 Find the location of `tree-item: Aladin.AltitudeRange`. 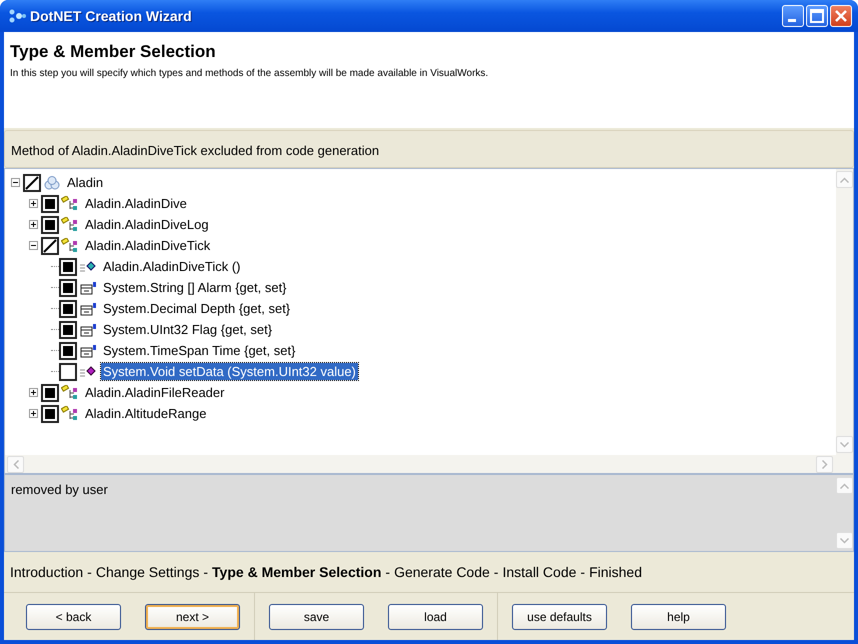

tree-item: Aladin.AltitudeRange is located at coordinates (145, 413).